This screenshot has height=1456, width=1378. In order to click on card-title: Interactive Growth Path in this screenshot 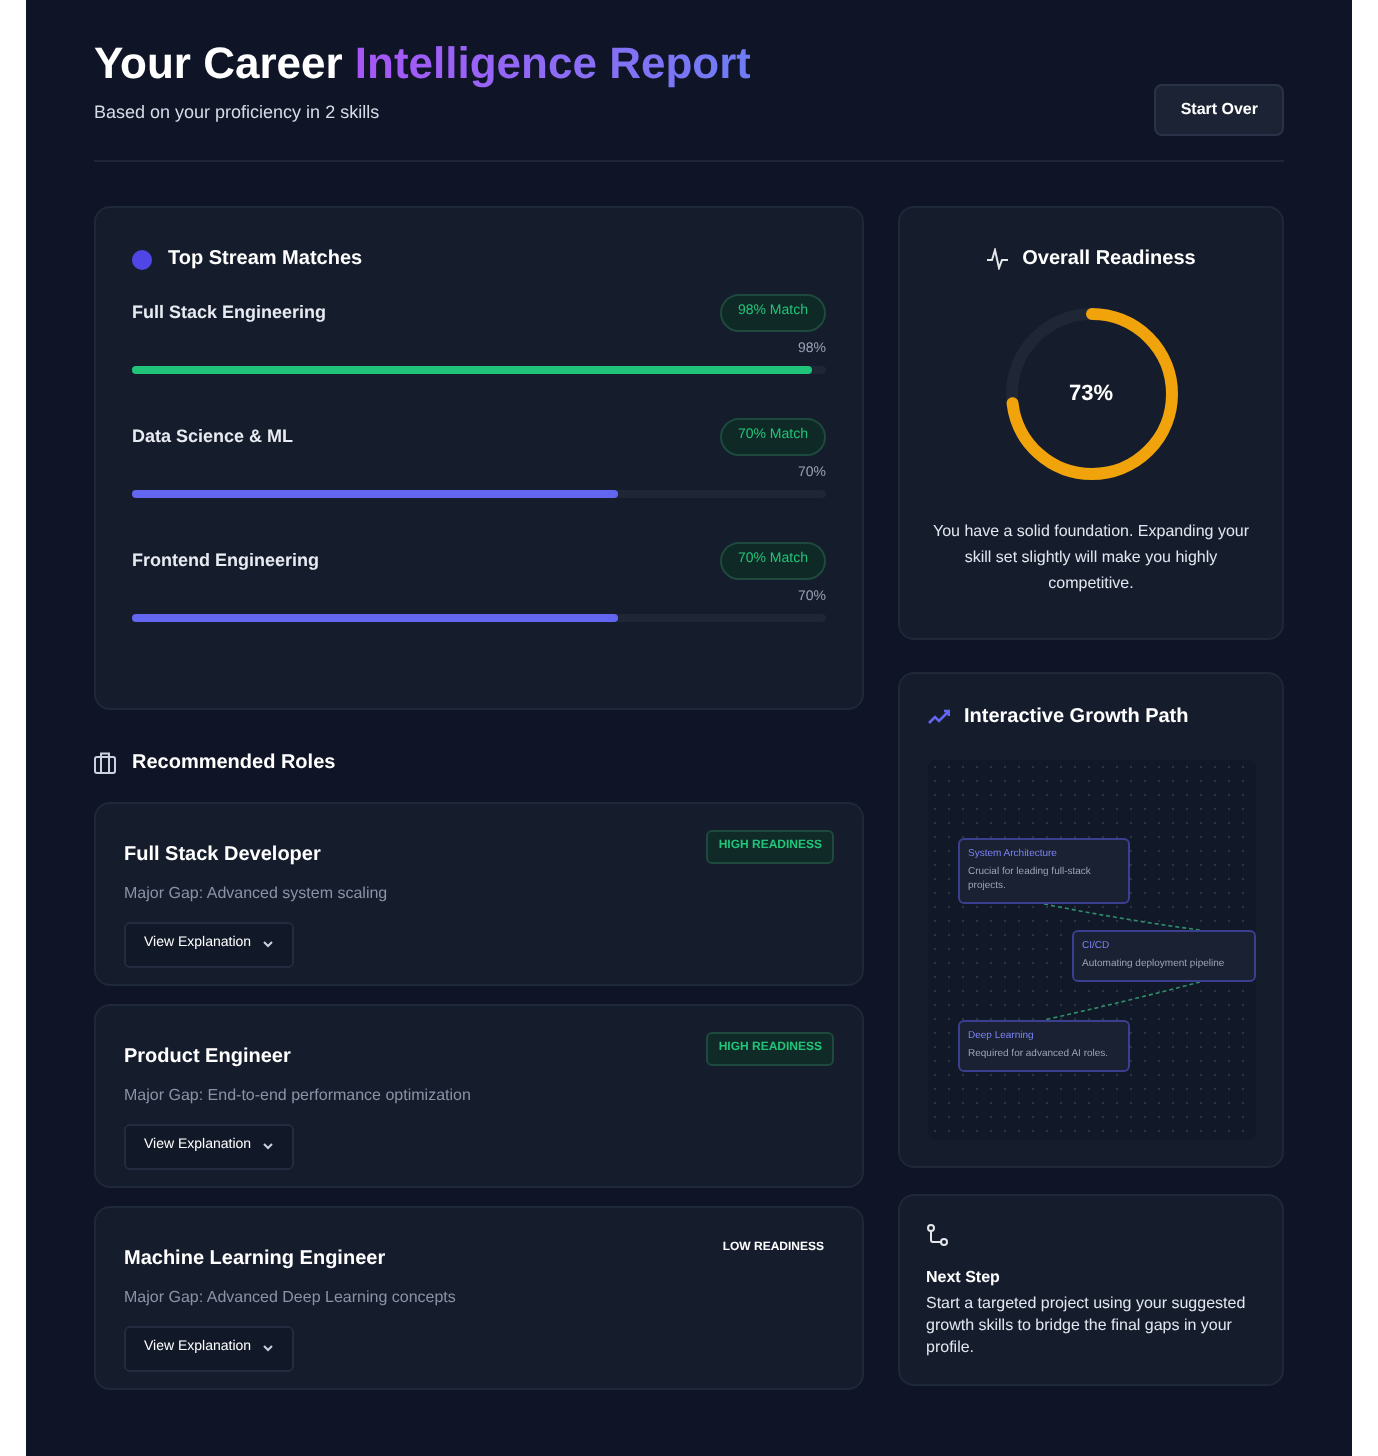, I will do `click(1076, 718)`.